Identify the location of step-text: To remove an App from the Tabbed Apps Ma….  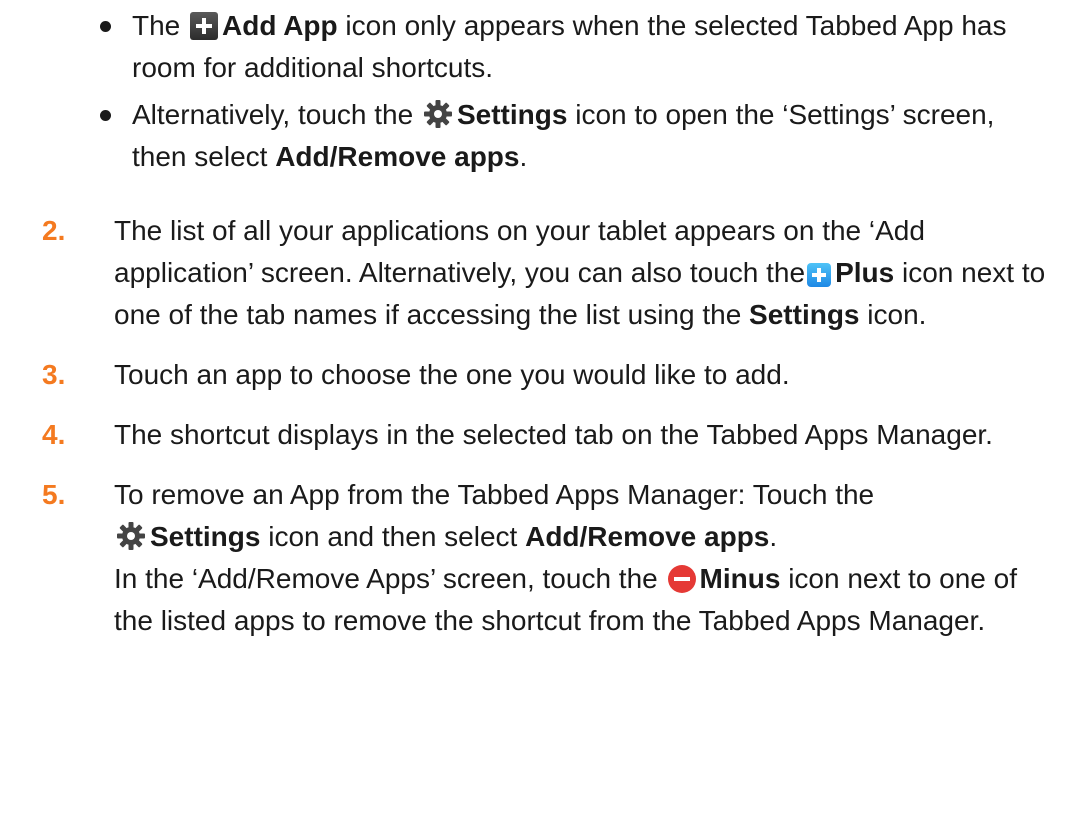
(494, 494).